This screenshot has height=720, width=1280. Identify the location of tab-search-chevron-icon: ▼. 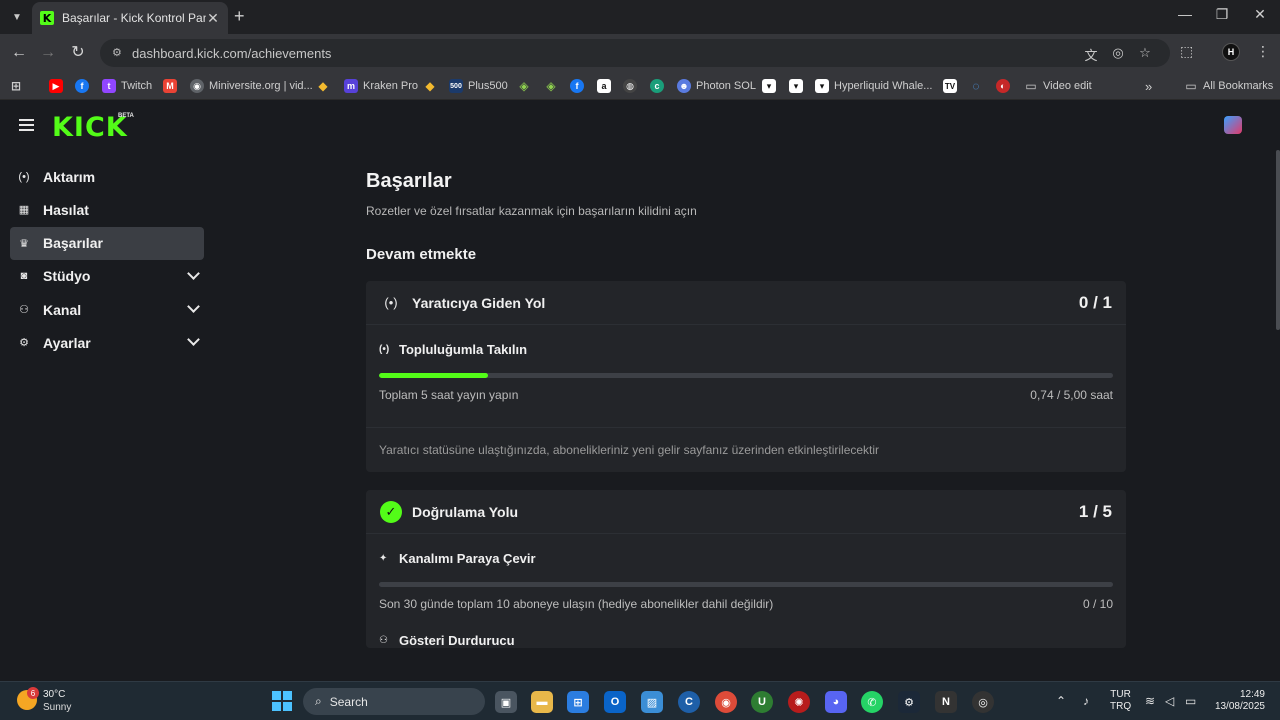
(17, 17).